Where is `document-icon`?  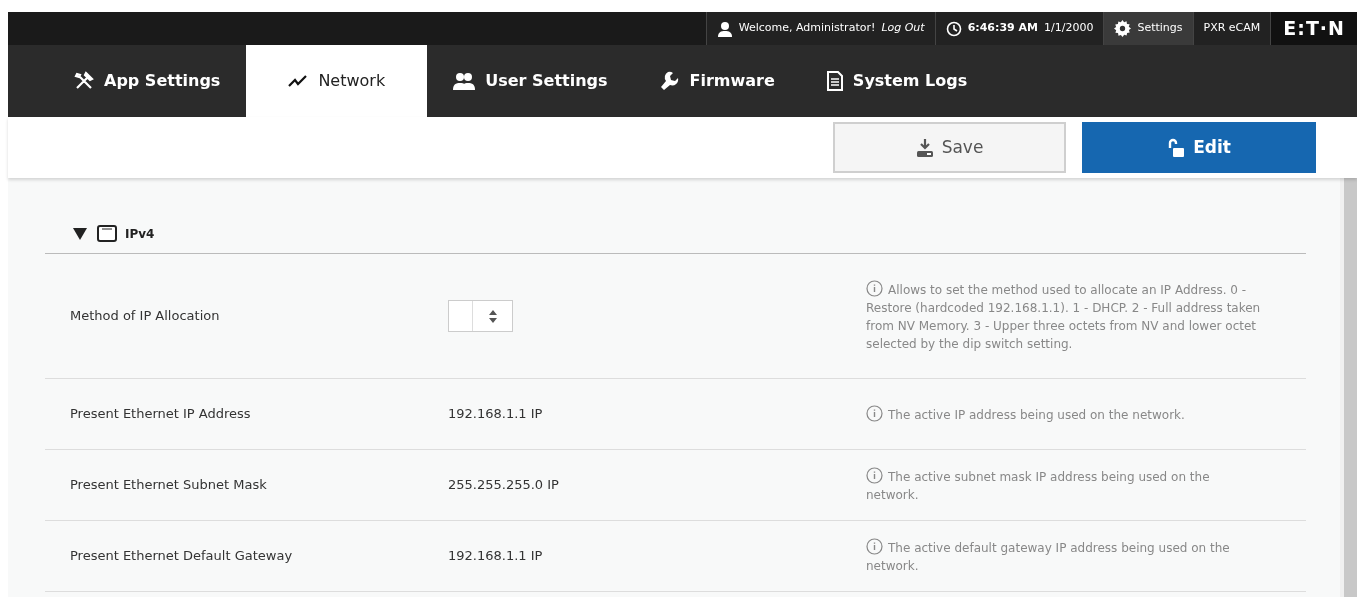
document-icon is located at coordinates (834, 81).